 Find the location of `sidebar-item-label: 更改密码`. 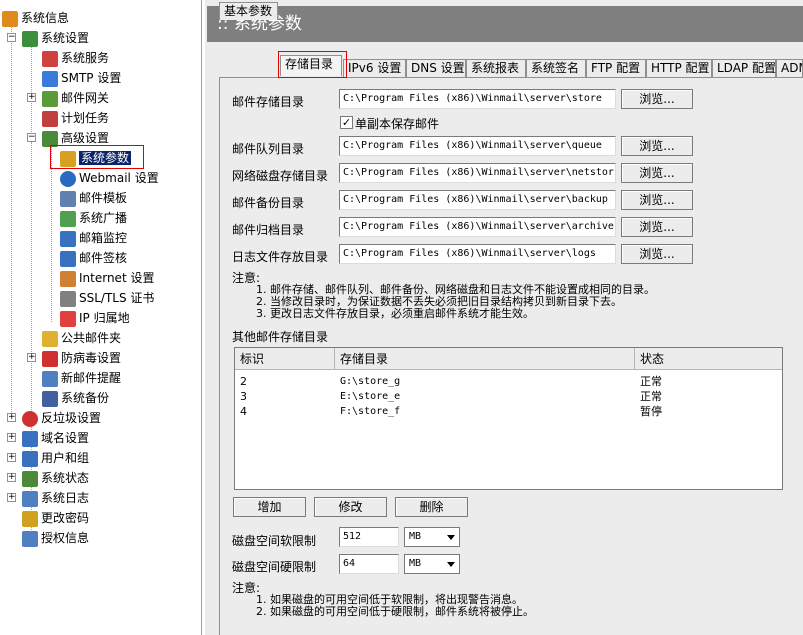

sidebar-item-label: 更改密码 is located at coordinates (65, 518).